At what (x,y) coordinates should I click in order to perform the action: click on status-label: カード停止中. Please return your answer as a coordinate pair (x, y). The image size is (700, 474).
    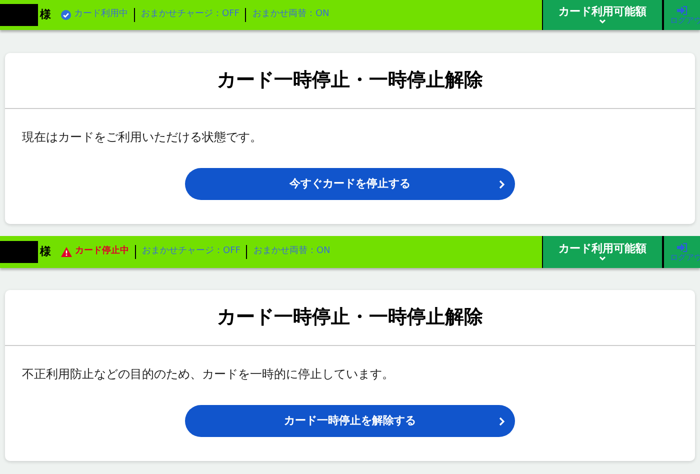
    Looking at the image, I should click on (102, 251).